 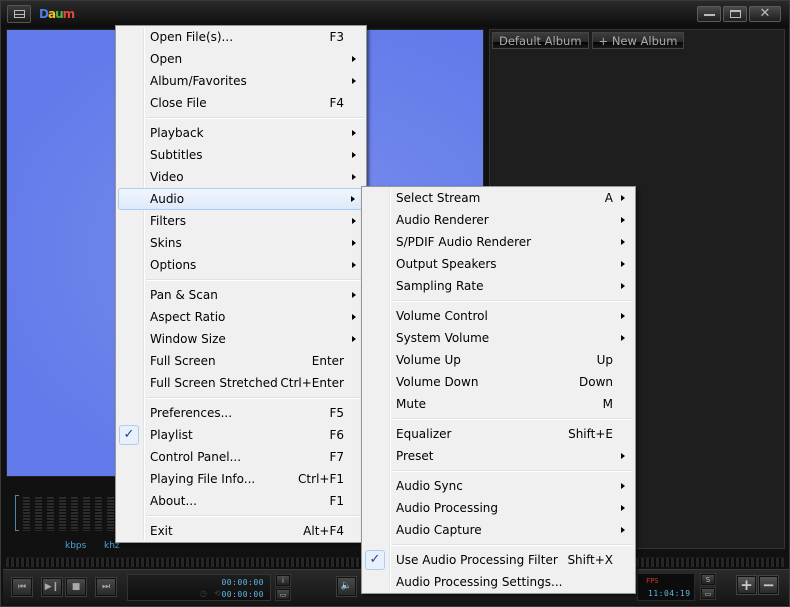 What do you see at coordinates (241, 317) in the screenshot?
I see `menu-item-aspect-ratio: Aspect Ratio` at bounding box center [241, 317].